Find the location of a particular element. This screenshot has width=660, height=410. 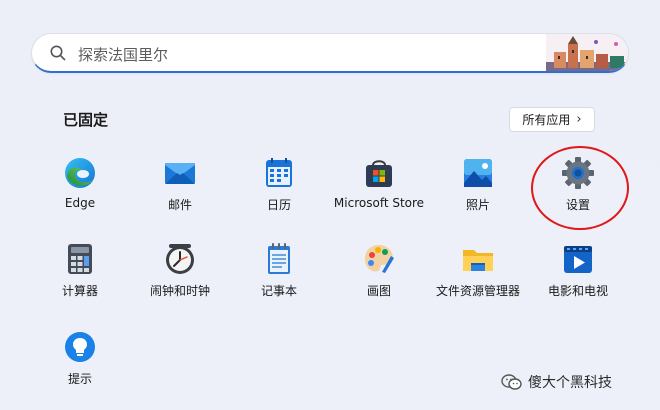

edge-icon is located at coordinates (80, 173).